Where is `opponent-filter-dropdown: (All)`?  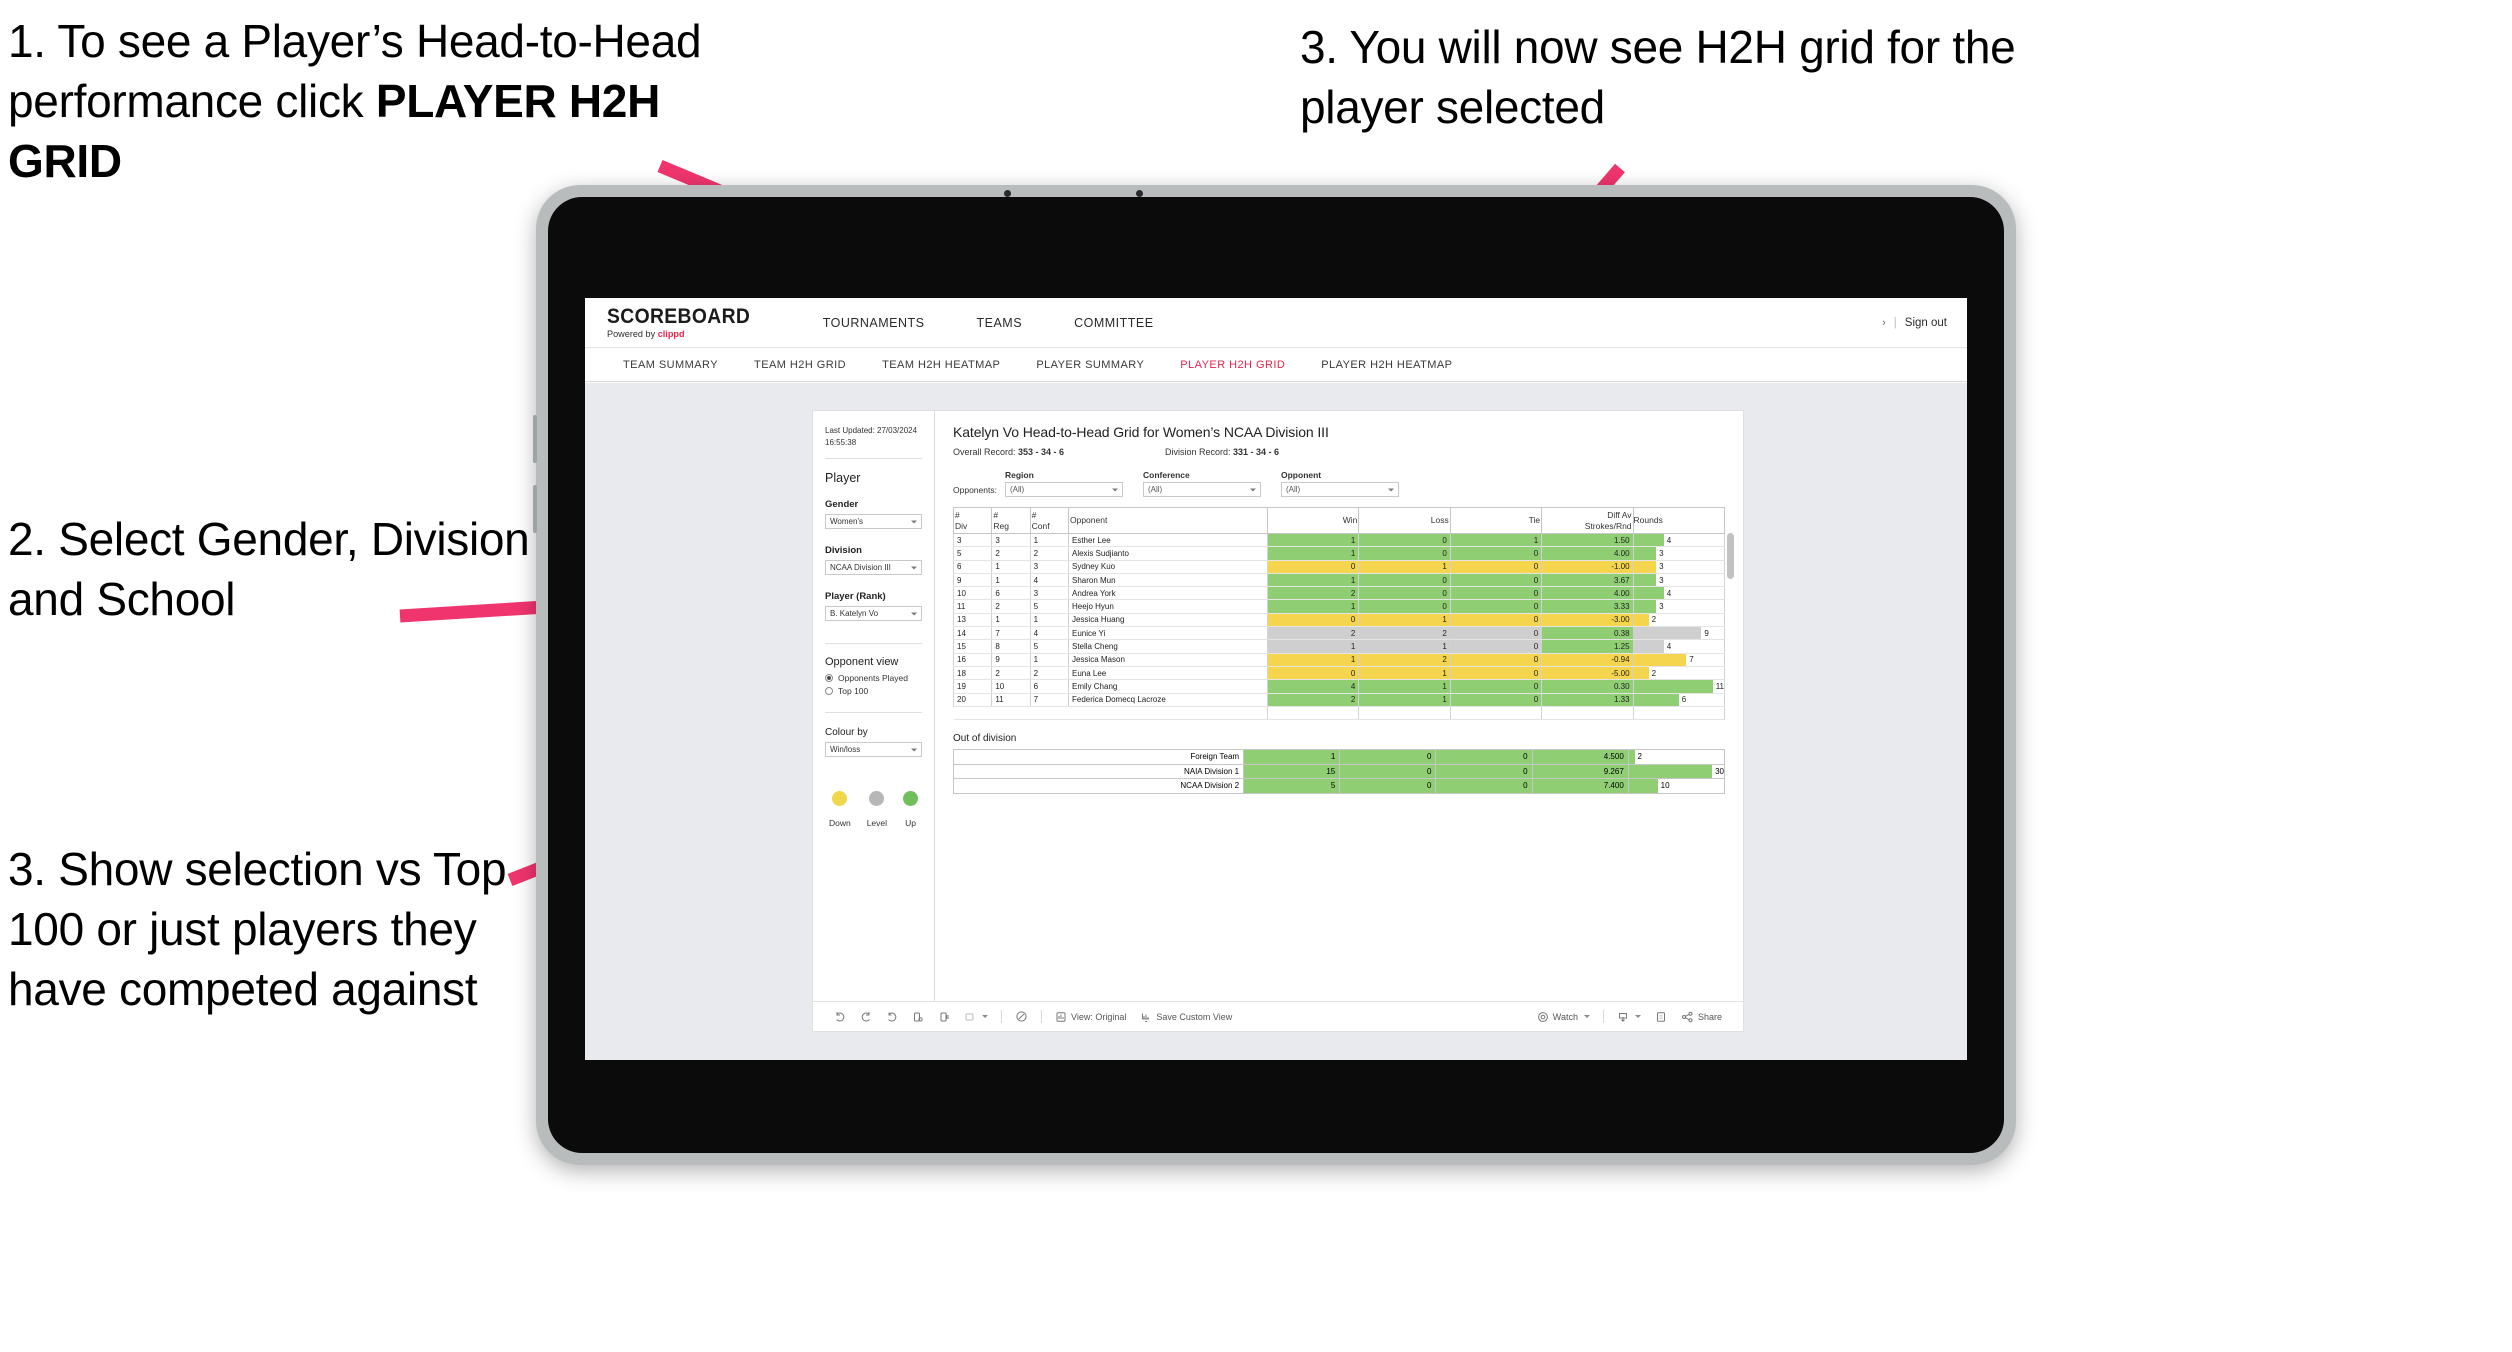
opponent-filter-dropdown: (All) is located at coordinates (1340, 489).